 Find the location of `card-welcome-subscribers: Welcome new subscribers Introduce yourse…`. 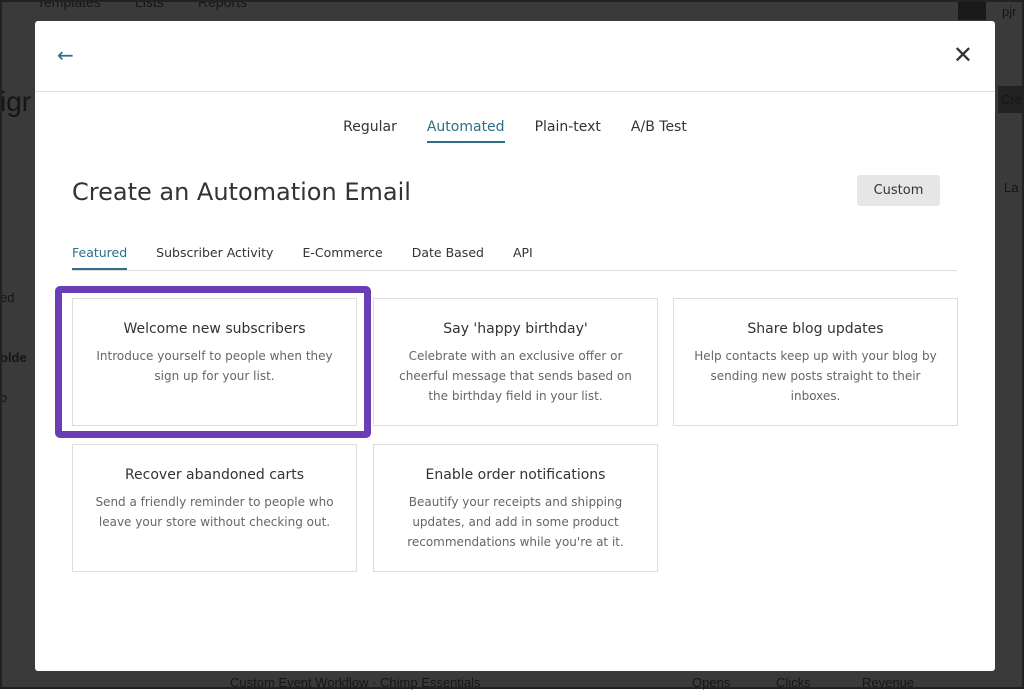

card-welcome-subscribers: Welcome new subscribers Introduce yourse… is located at coordinates (214, 362).